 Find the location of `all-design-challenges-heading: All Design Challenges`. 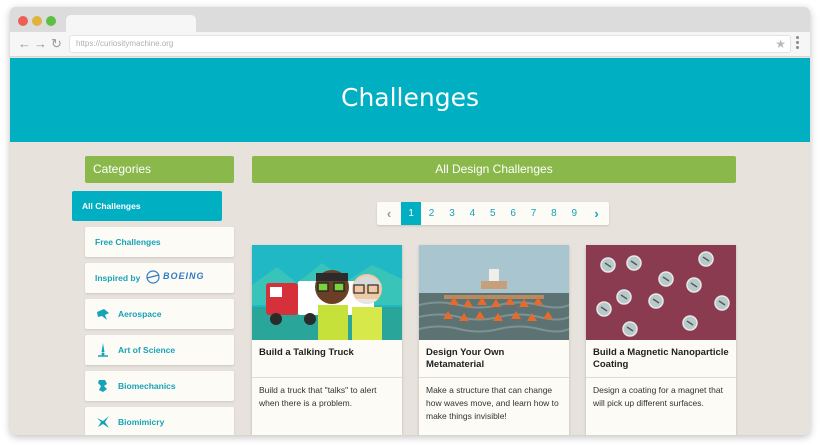

all-design-challenges-heading: All Design Challenges is located at coordinates (494, 169).